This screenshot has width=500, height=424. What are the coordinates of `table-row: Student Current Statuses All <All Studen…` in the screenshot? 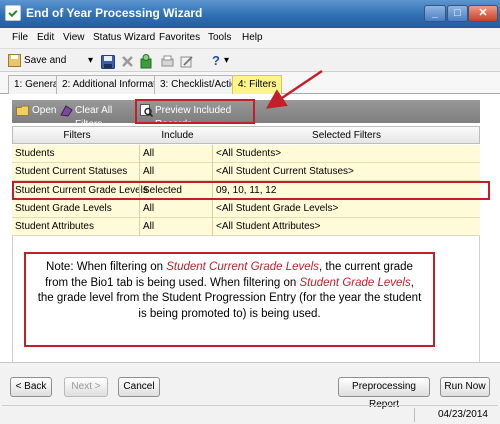 It's located at (246, 172).